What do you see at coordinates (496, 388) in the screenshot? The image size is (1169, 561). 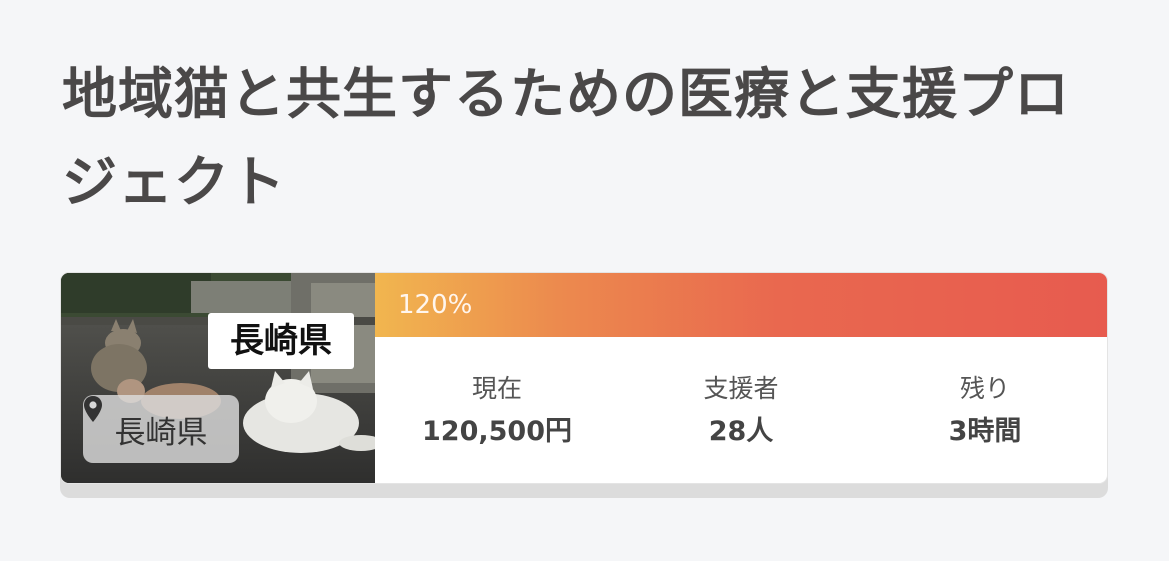 I see `stat-label: 現在` at bounding box center [496, 388].